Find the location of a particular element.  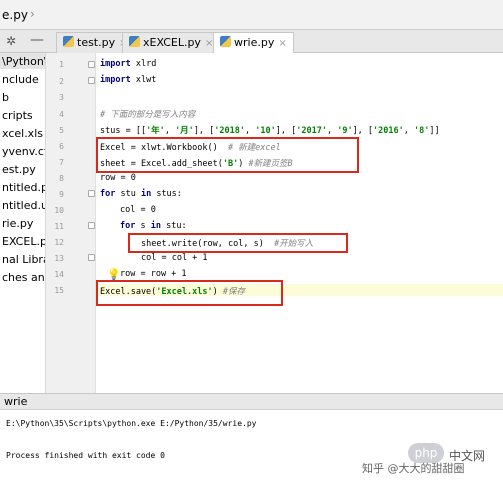

tree-item: cripts is located at coordinates (17, 115).